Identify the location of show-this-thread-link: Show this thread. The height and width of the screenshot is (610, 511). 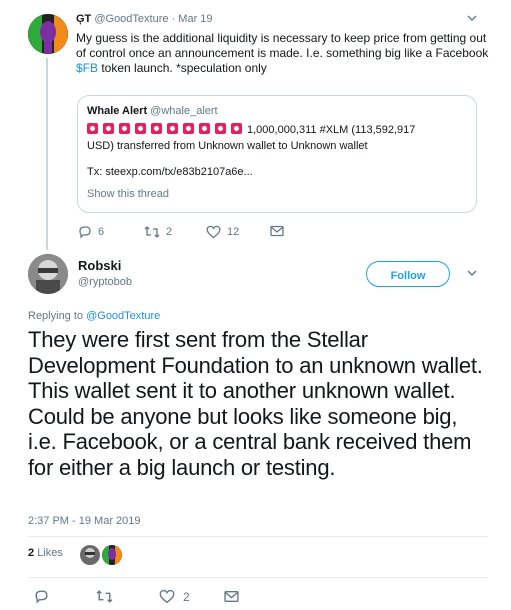
(128, 194).